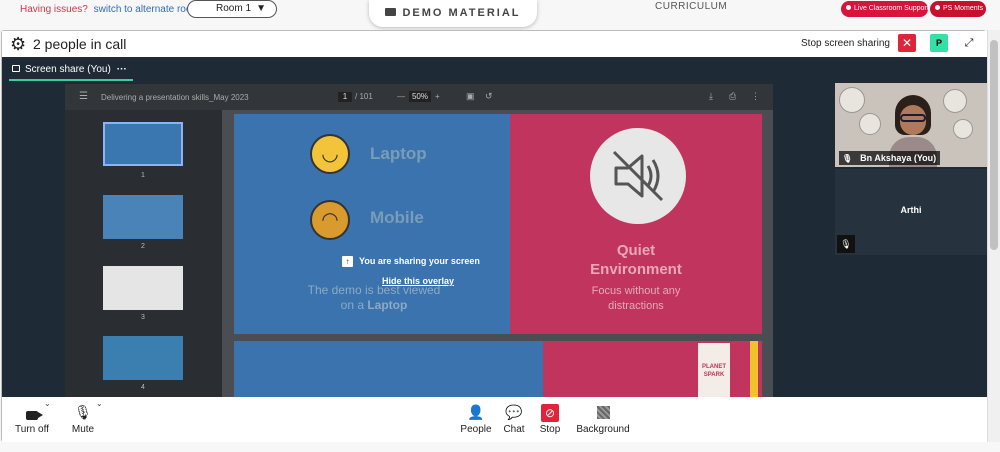 The image size is (1000, 452). I want to click on background-label: Background, so click(603, 429).